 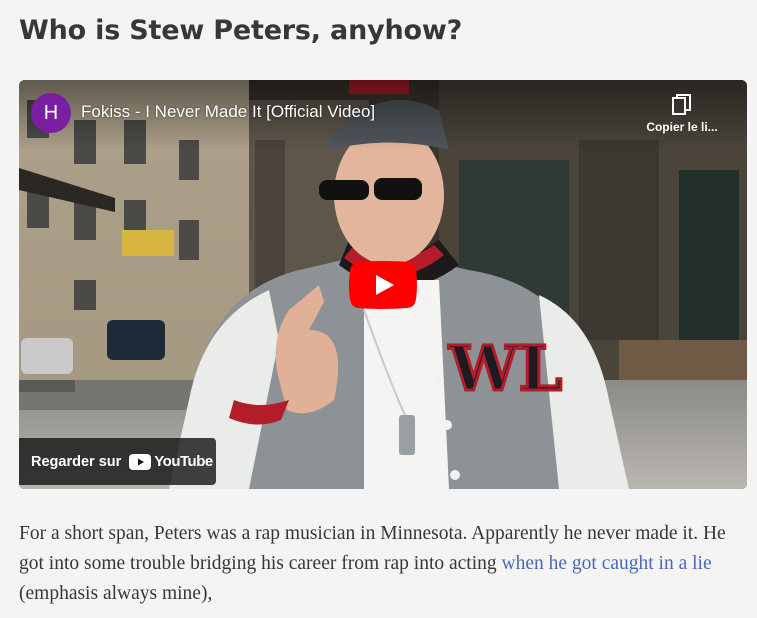 What do you see at coordinates (116, 593) in the screenshot?
I see `paragraph-text-end: (emphasis always mine),` at bounding box center [116, 593].